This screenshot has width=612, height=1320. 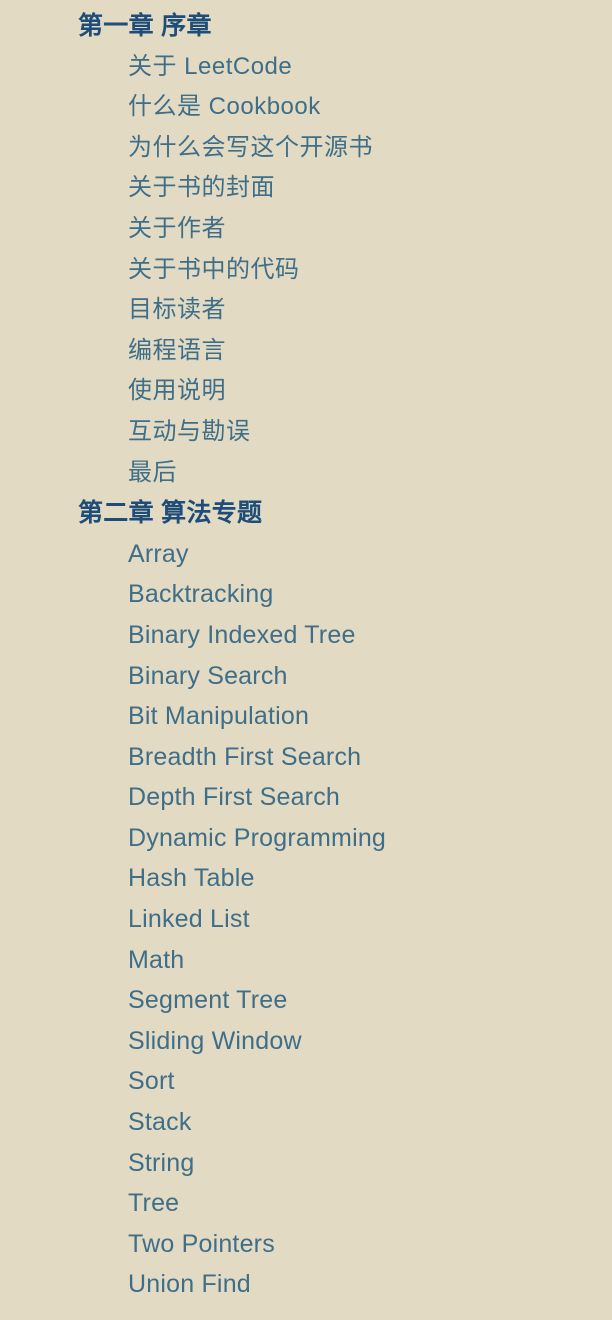 I want to click on list-item: Binary Indexed Tree, so click(x=306, y=635).